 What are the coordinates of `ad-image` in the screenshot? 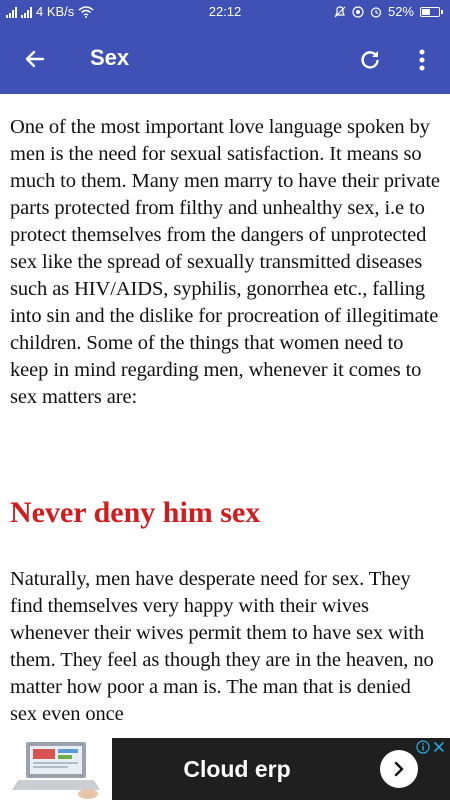 It's located at (56, 769).